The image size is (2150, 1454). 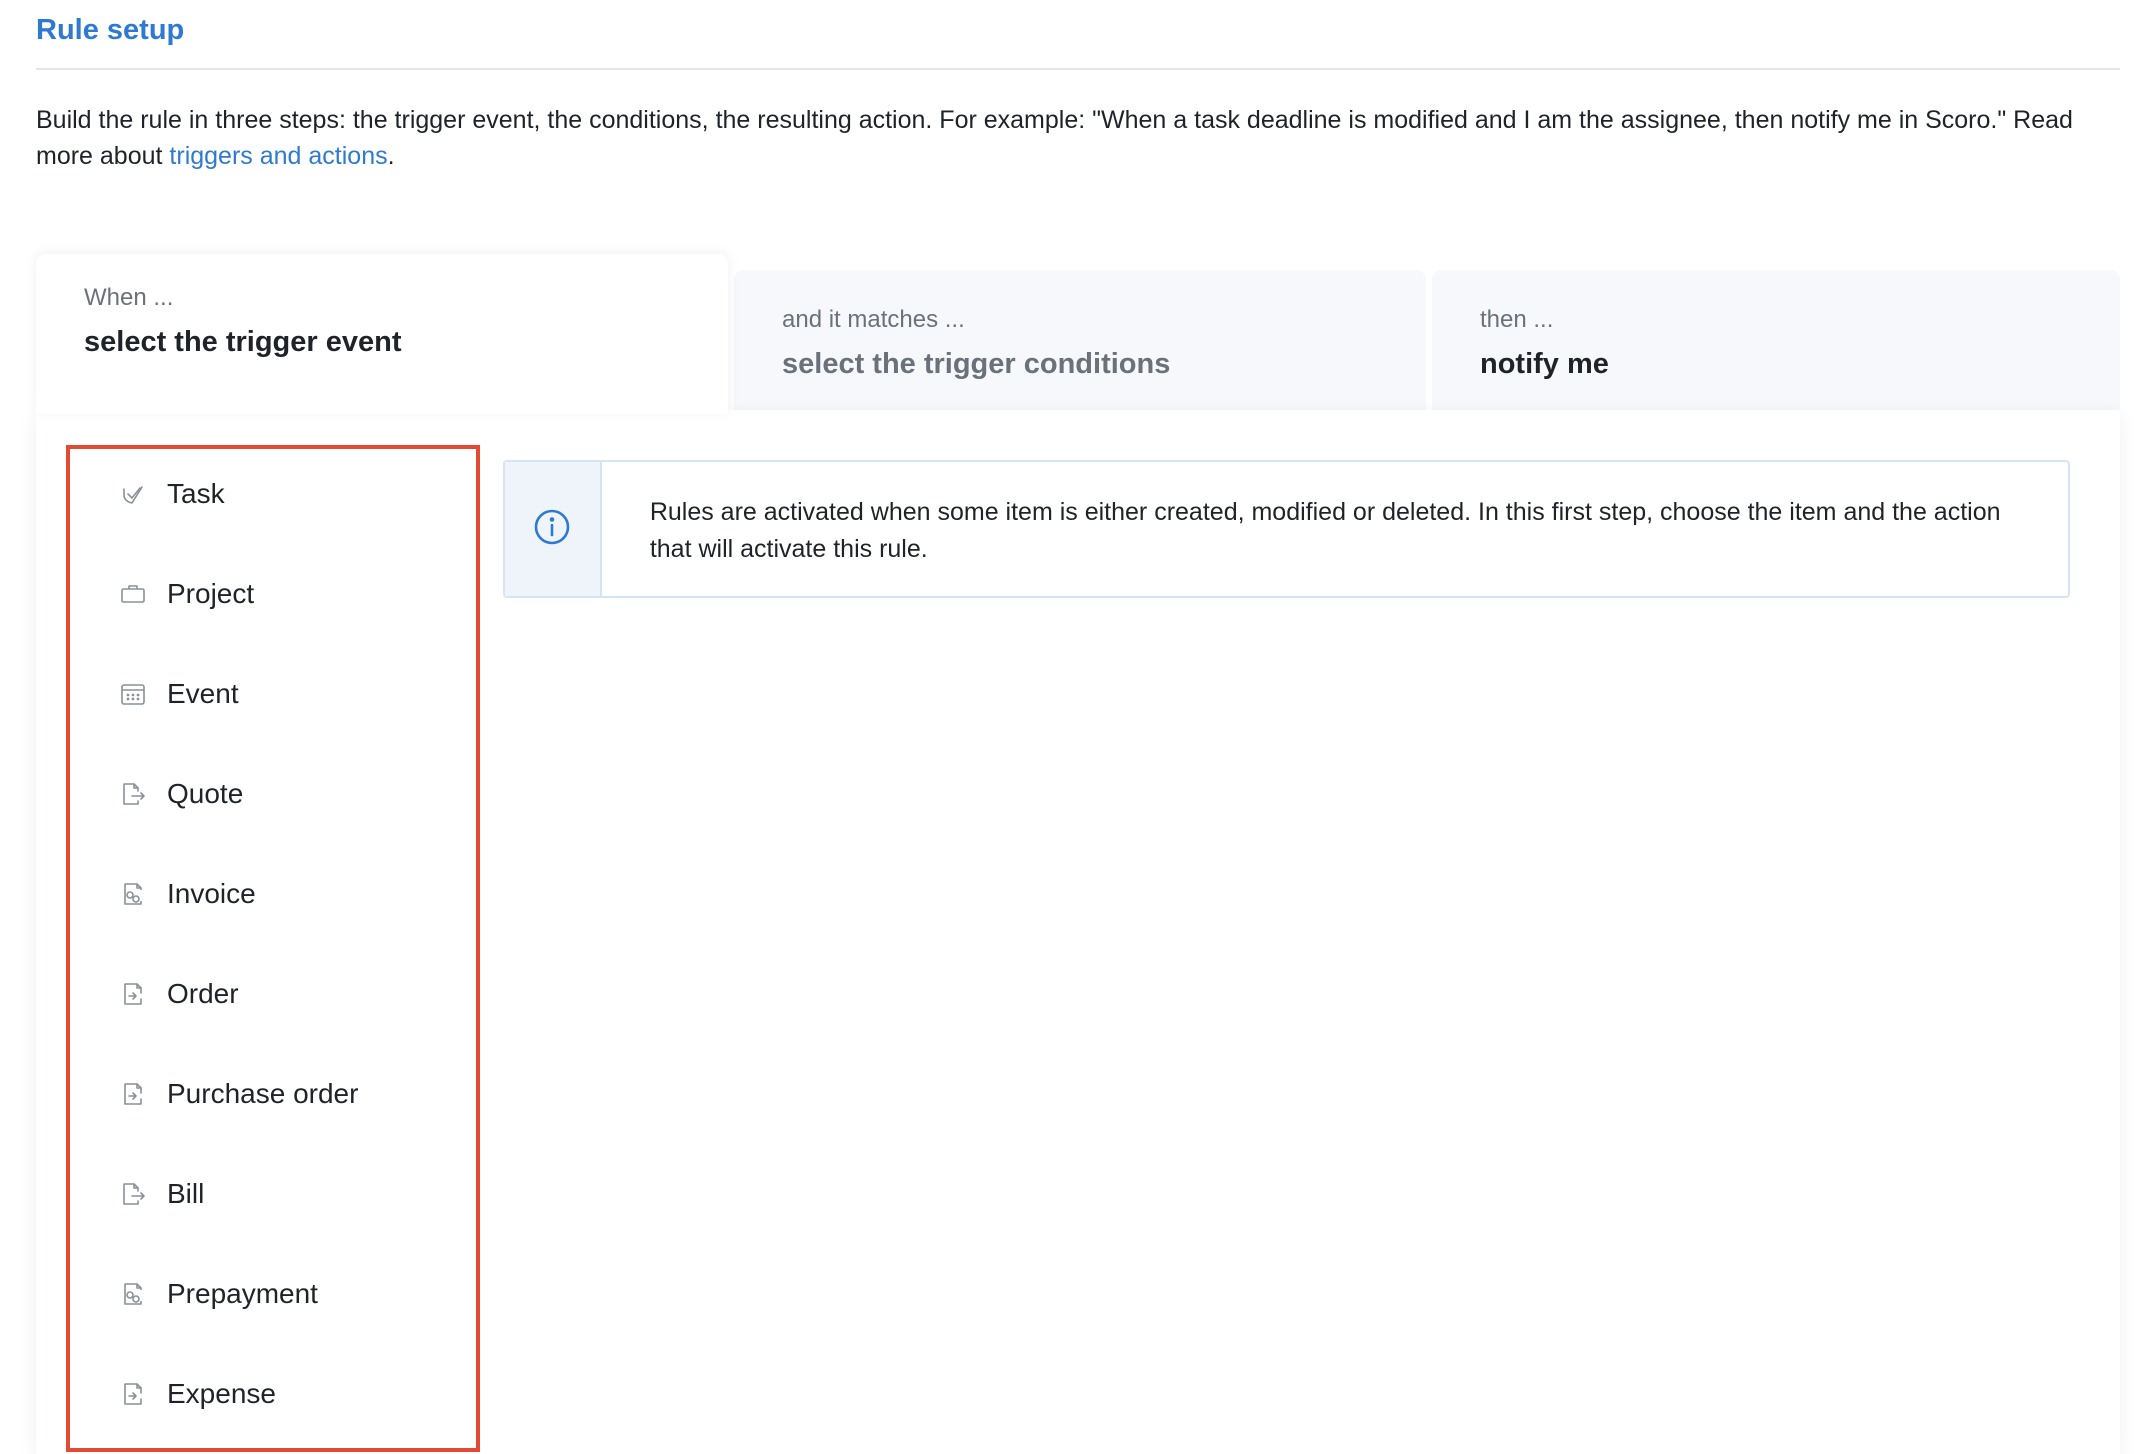 I want to click on item-label: Task, so click(x=196, y=493).